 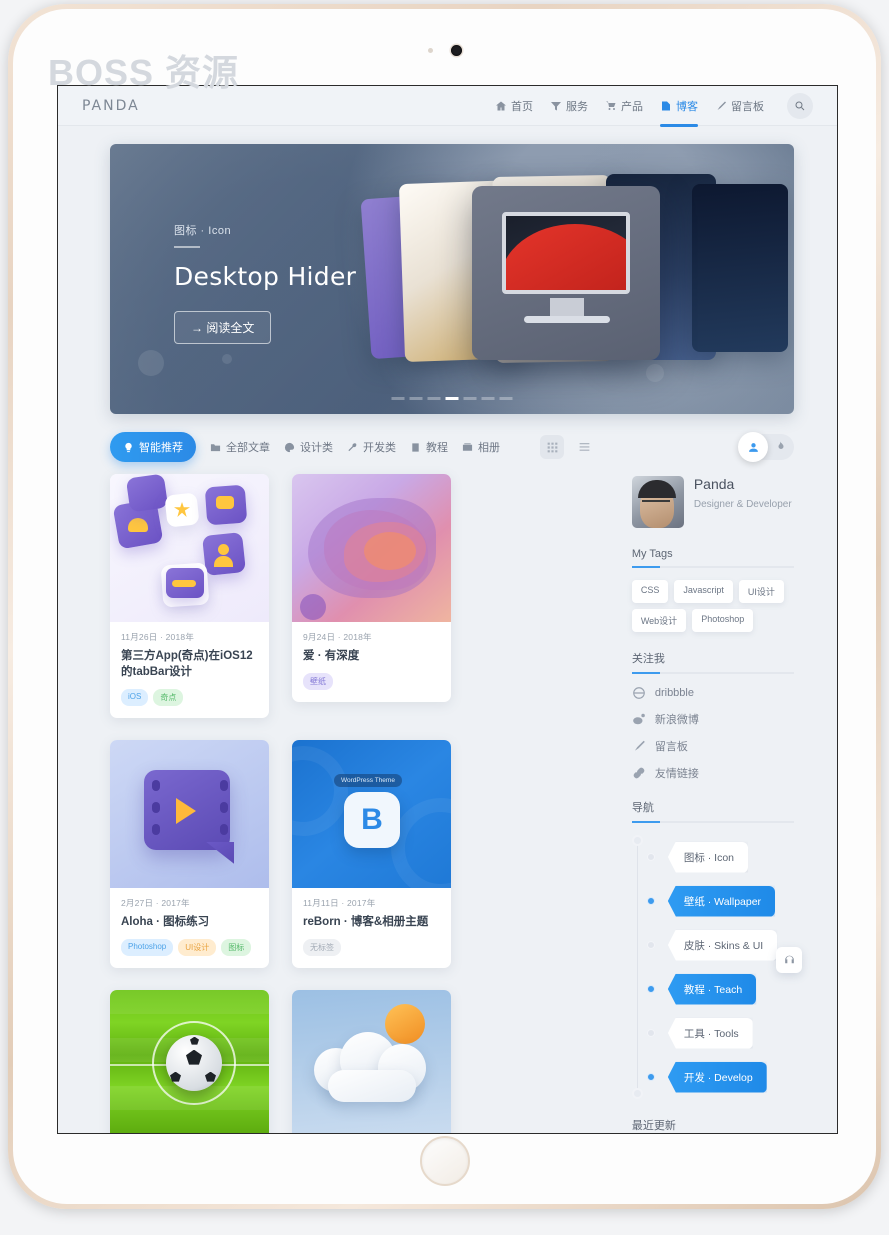 I want to click on chip-label: 相册, so click(x=489, y=448).